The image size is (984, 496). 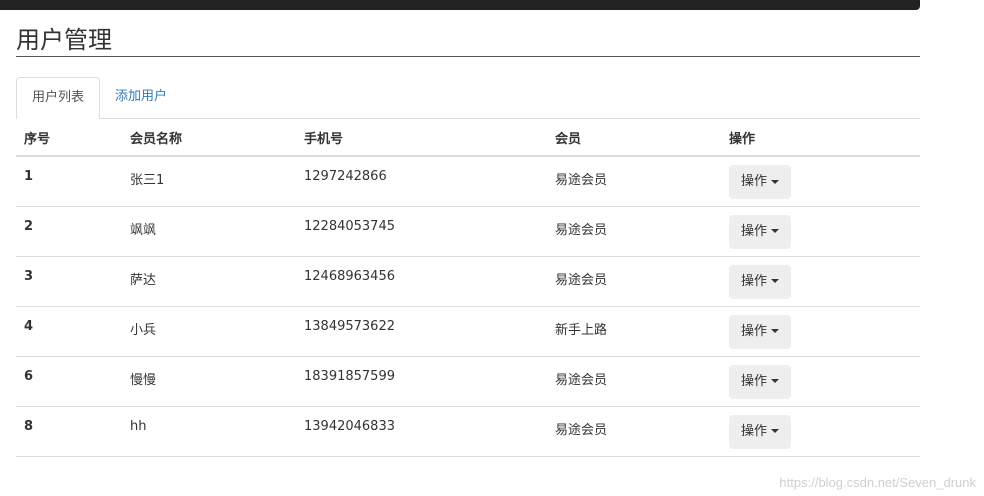 I want to click on table-row: 6 慢慢 18391857599 易途会员 操作, so click(x=468, y=381).